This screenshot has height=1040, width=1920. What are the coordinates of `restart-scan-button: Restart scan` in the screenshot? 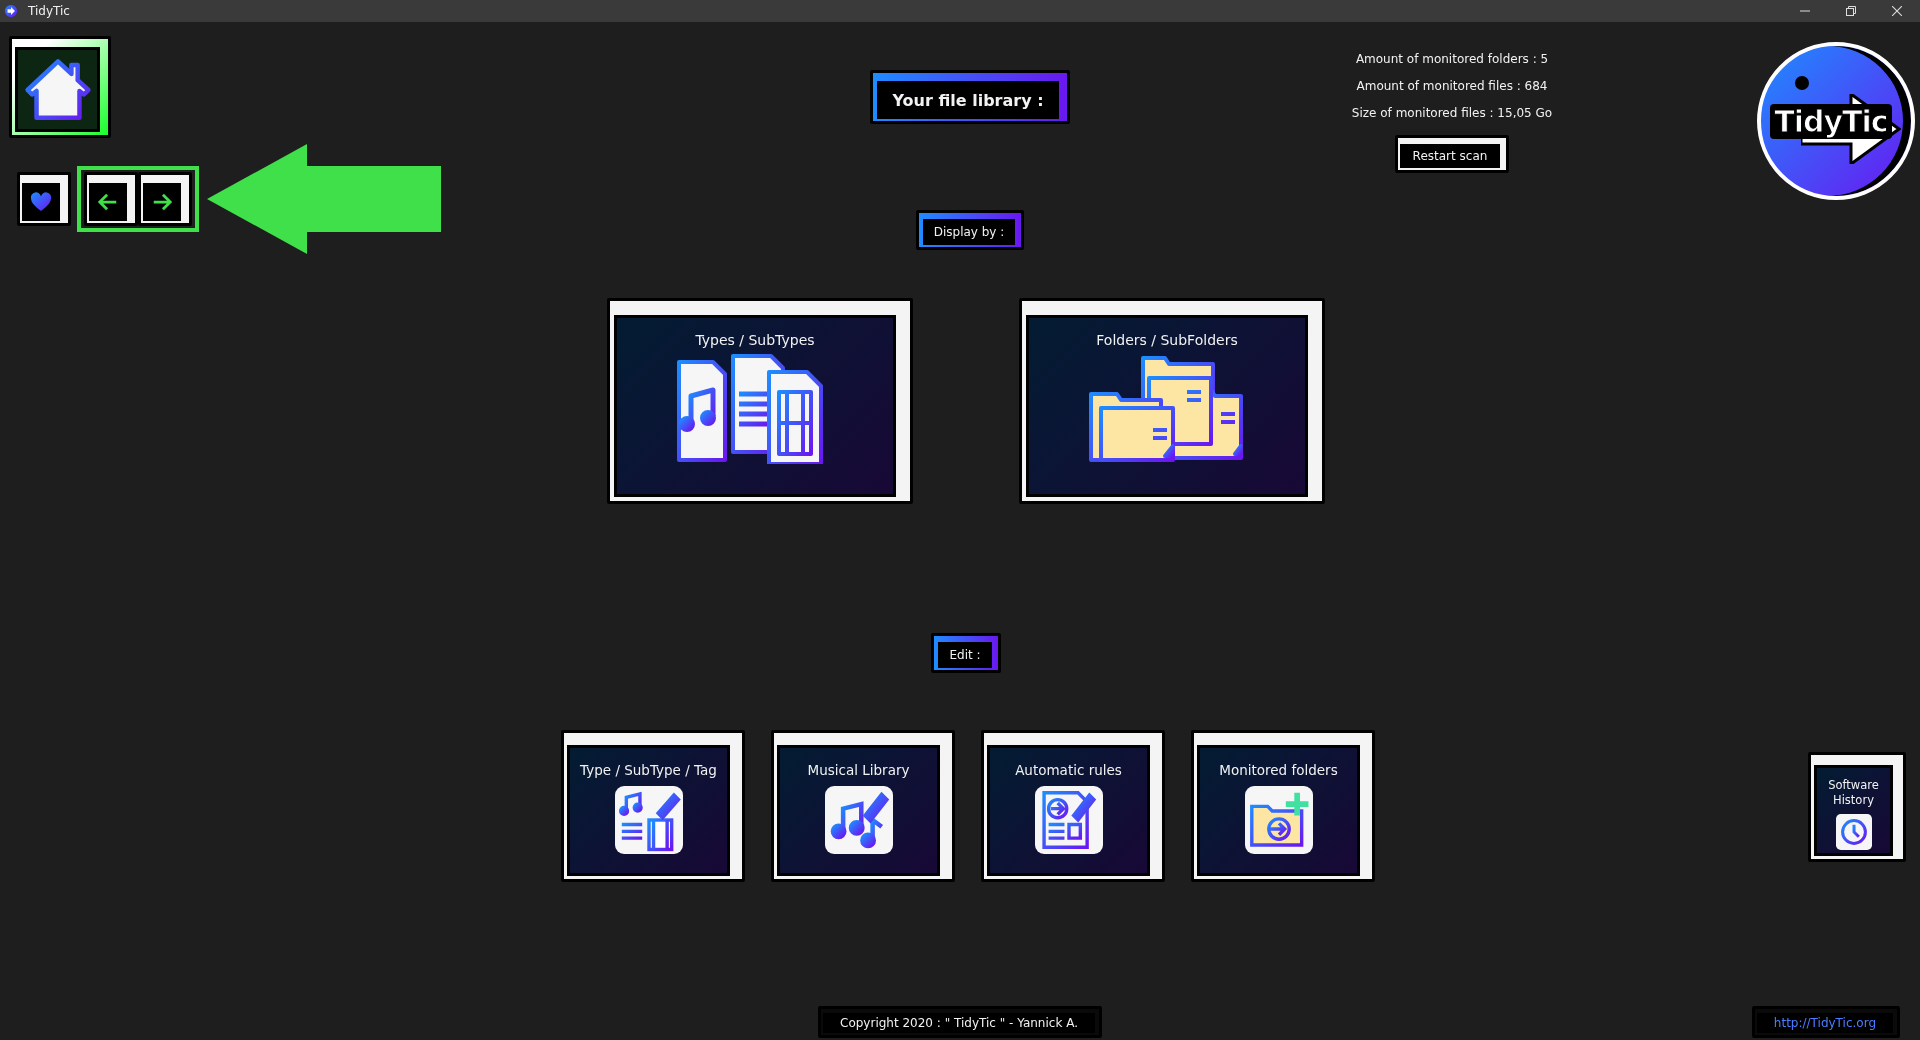 It's located at (1452, 154).